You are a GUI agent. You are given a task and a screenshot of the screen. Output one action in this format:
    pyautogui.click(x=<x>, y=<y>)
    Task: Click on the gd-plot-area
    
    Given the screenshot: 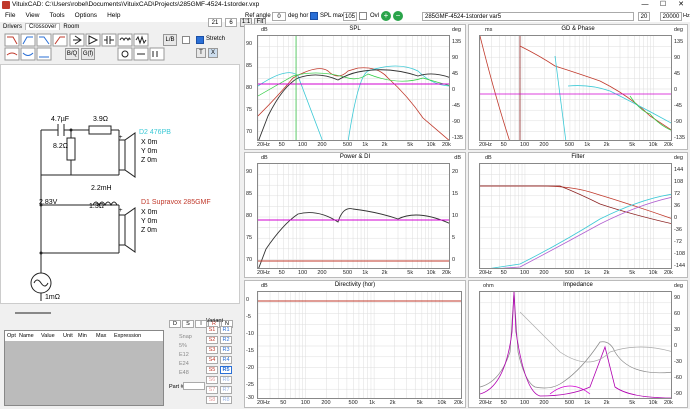 What is the action you would take?
    pyautogui.click(x=575, y=88)
    